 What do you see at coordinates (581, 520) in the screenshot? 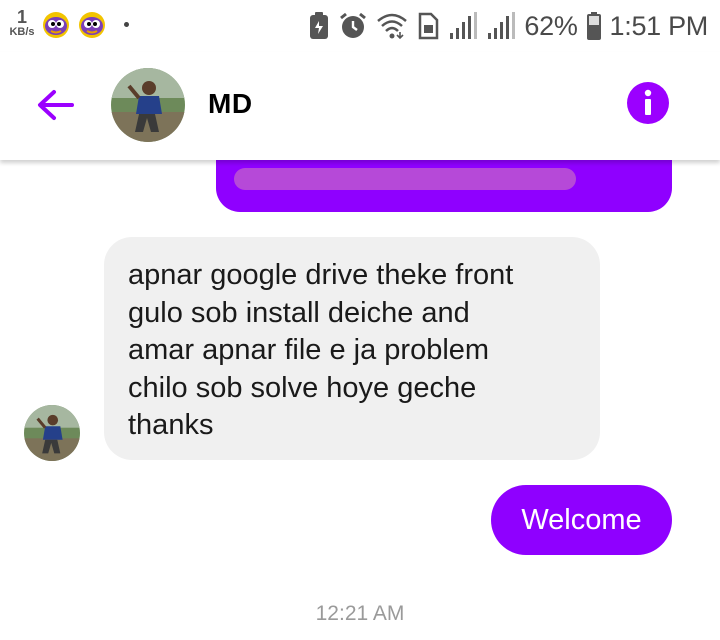
I see `sent-message-bubble: Welcome` at bounding box center [581, 520].